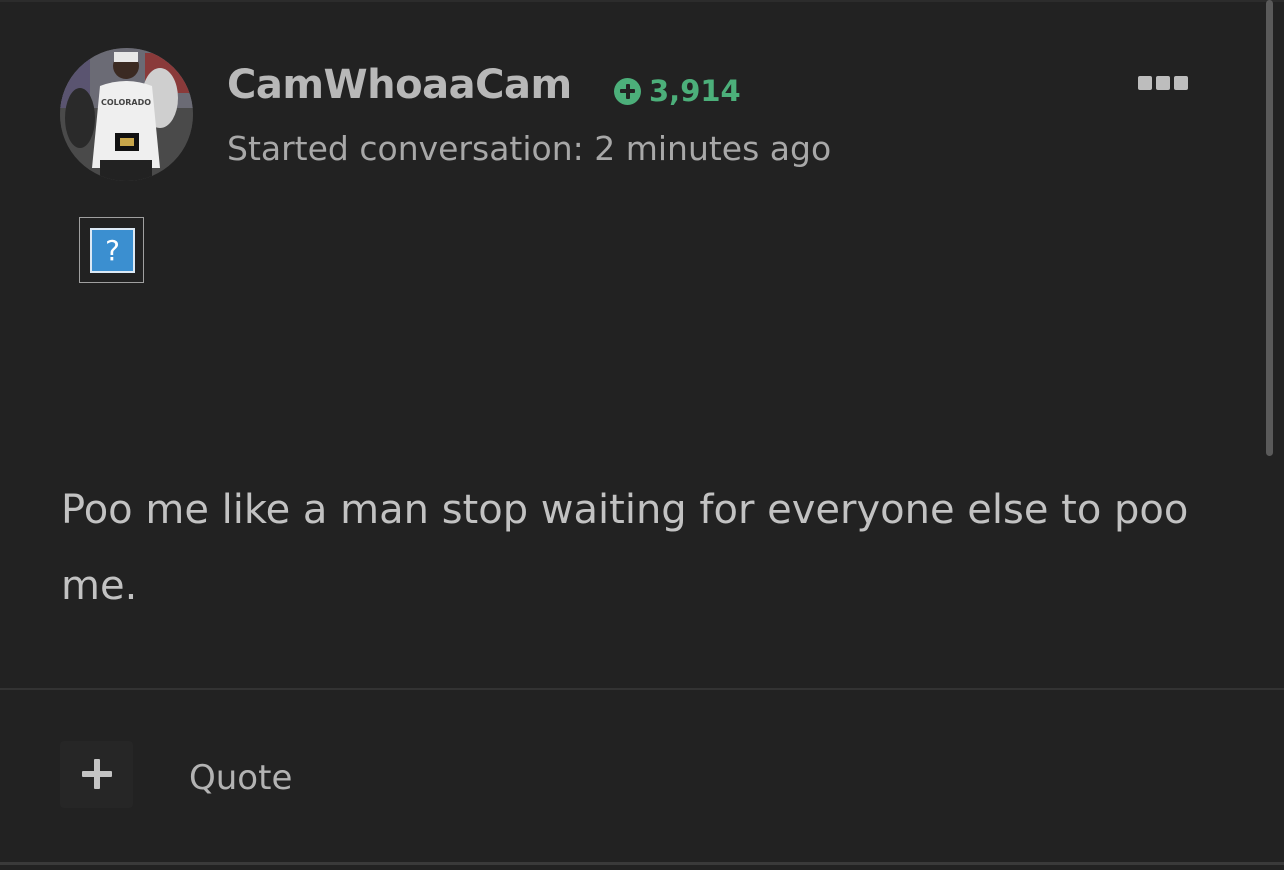  Describe the element at coordinates (96, 774) in the screenshot. I see `plus-icon` at that location.